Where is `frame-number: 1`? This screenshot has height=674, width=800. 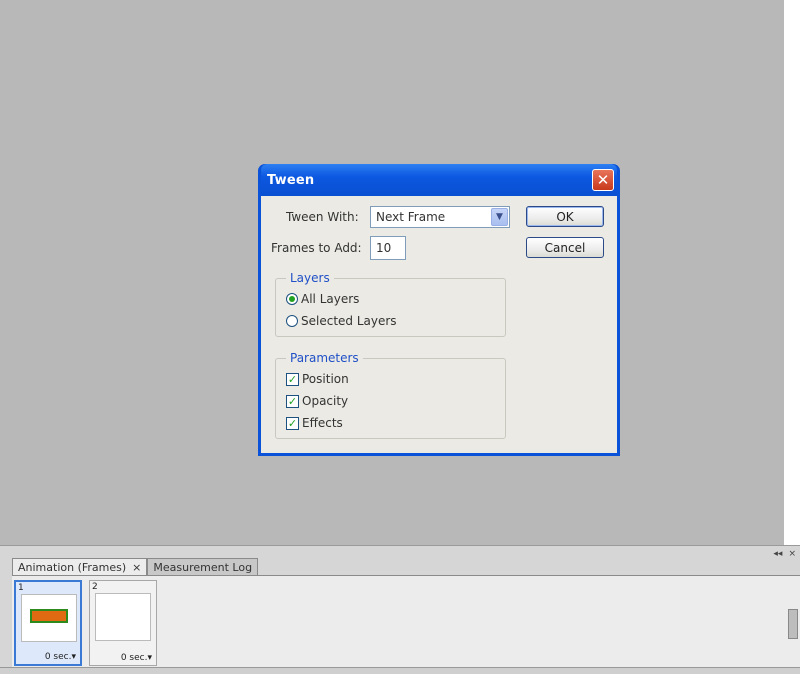 frame-number: 1 is located at coordinates (21, 588).